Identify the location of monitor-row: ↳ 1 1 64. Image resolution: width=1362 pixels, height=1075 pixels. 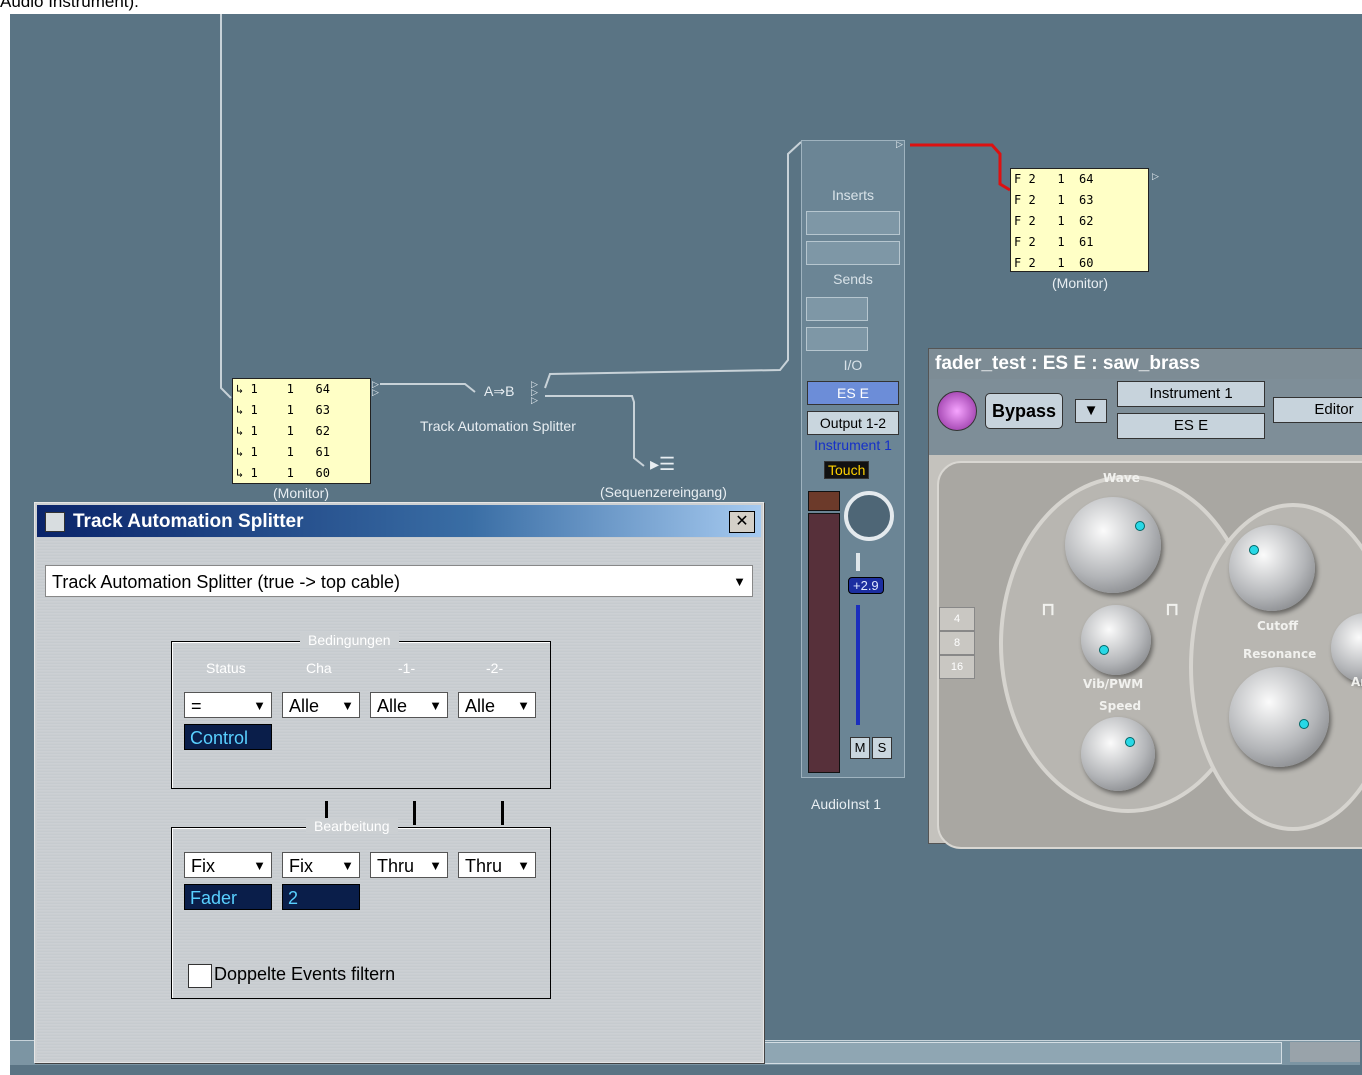
(283, 389).